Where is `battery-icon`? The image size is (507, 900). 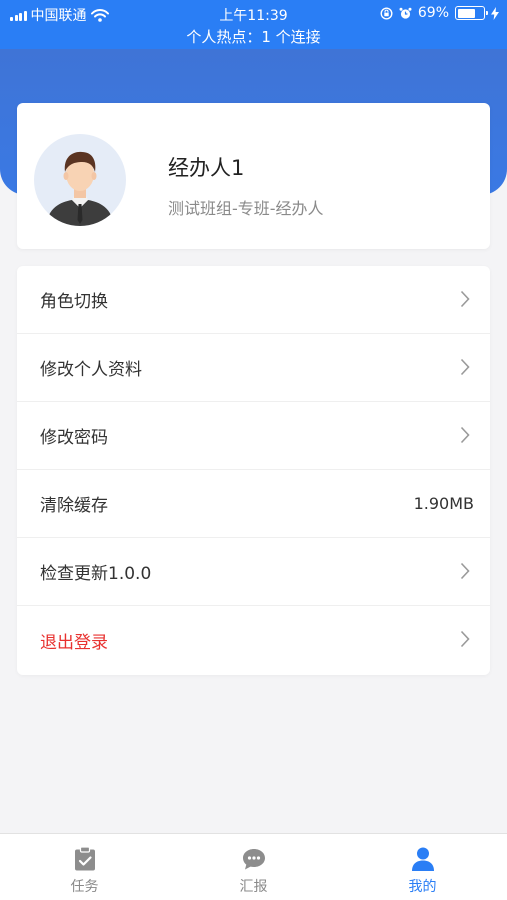
battery-icon is located at coordinates (471, 13).